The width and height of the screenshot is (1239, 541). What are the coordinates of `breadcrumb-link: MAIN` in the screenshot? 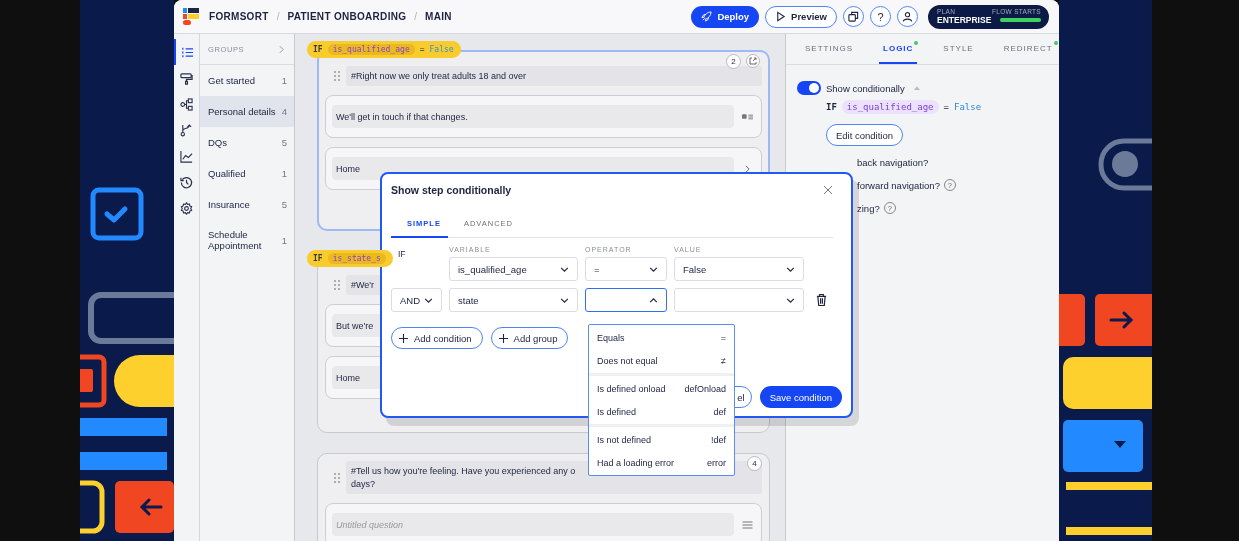 It's located at (438, 16).